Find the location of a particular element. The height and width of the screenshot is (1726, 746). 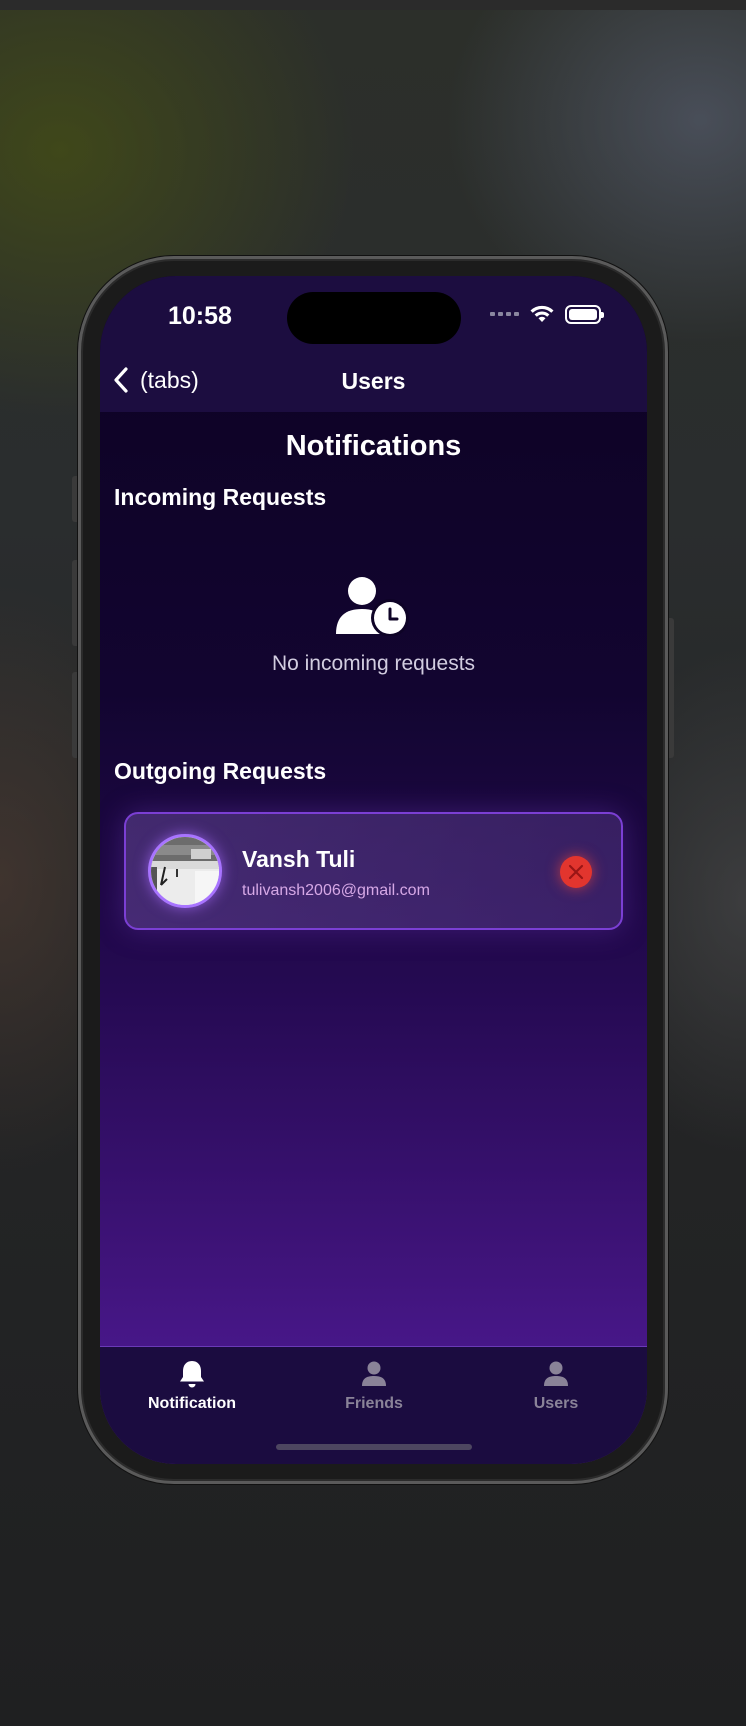

tab-notification: Notification is located at coordinates (192, 1386).